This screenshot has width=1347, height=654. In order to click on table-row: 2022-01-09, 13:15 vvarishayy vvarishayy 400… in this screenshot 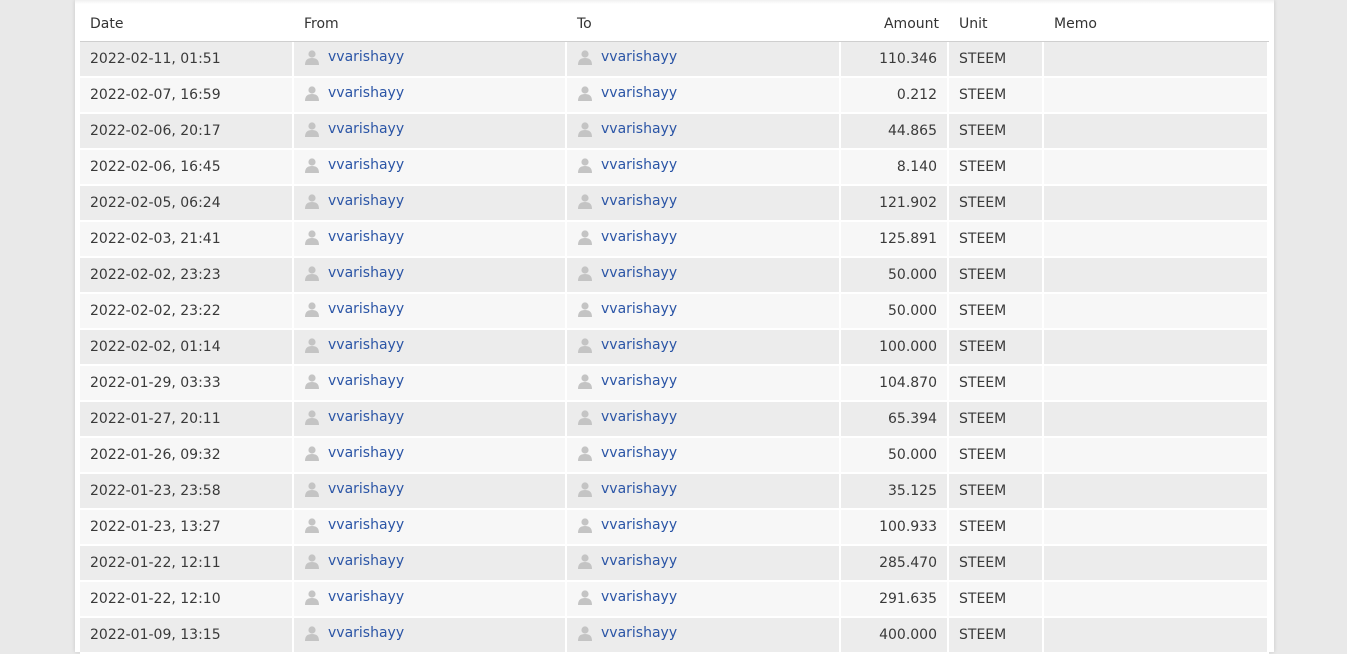, I will do `click(674, 636)`.